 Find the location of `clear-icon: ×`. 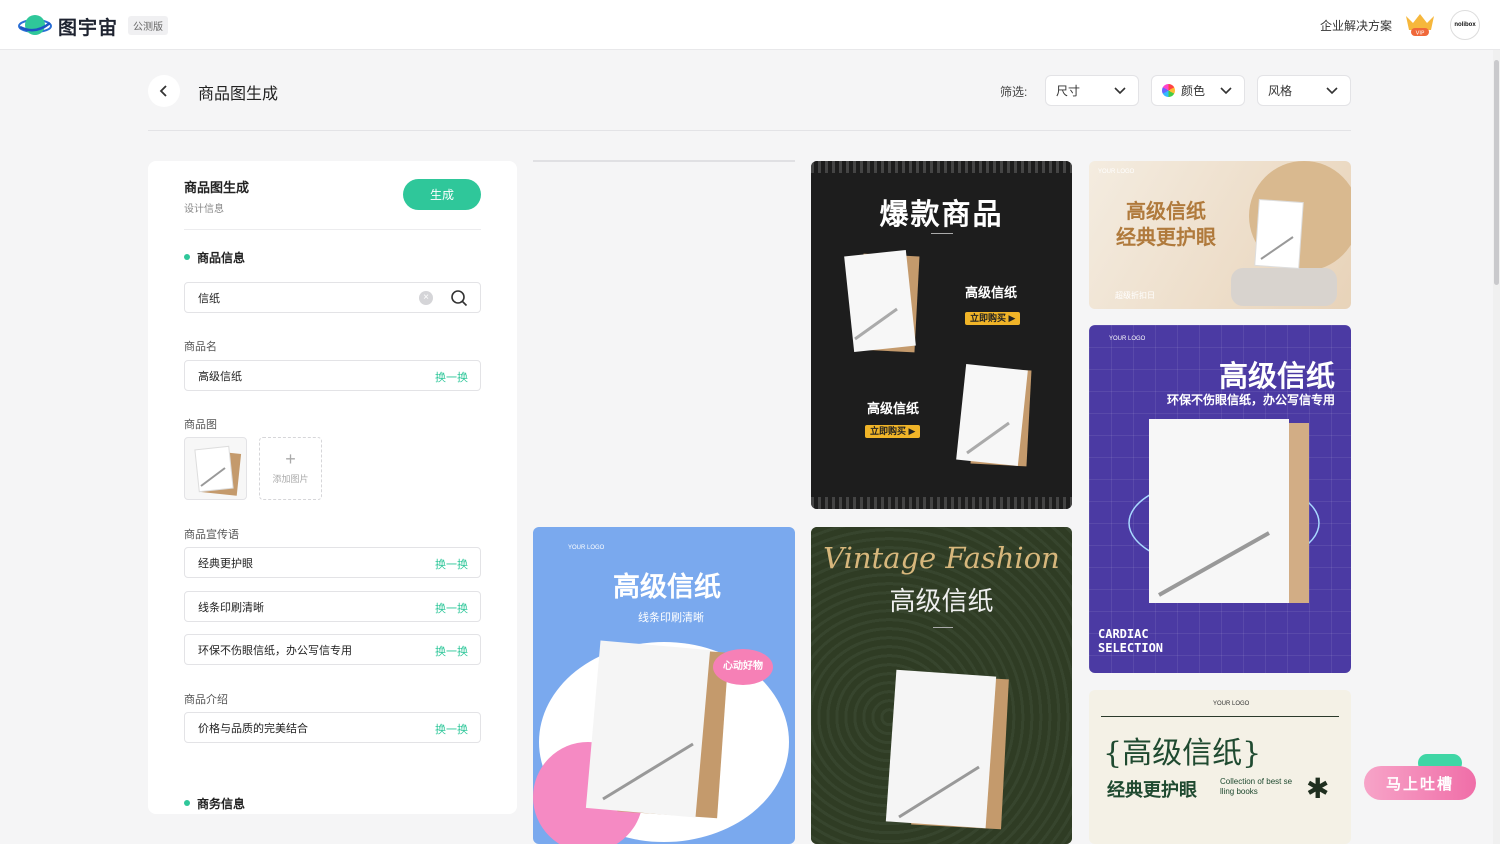

clear-icon: × is located at coordinates (426, 298).